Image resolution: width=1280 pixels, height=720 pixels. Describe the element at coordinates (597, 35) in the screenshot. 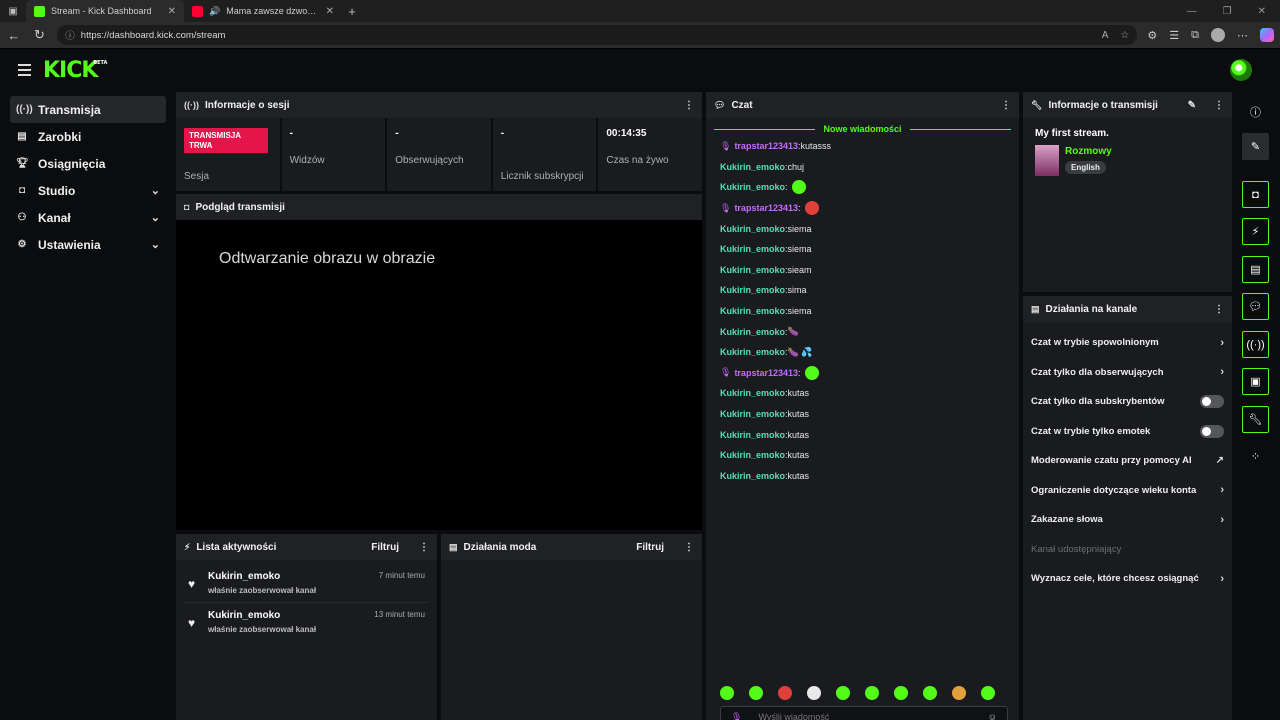

I see `url-field: ⓘ https://dashboard.kick.com/stream A ☆` at that location.